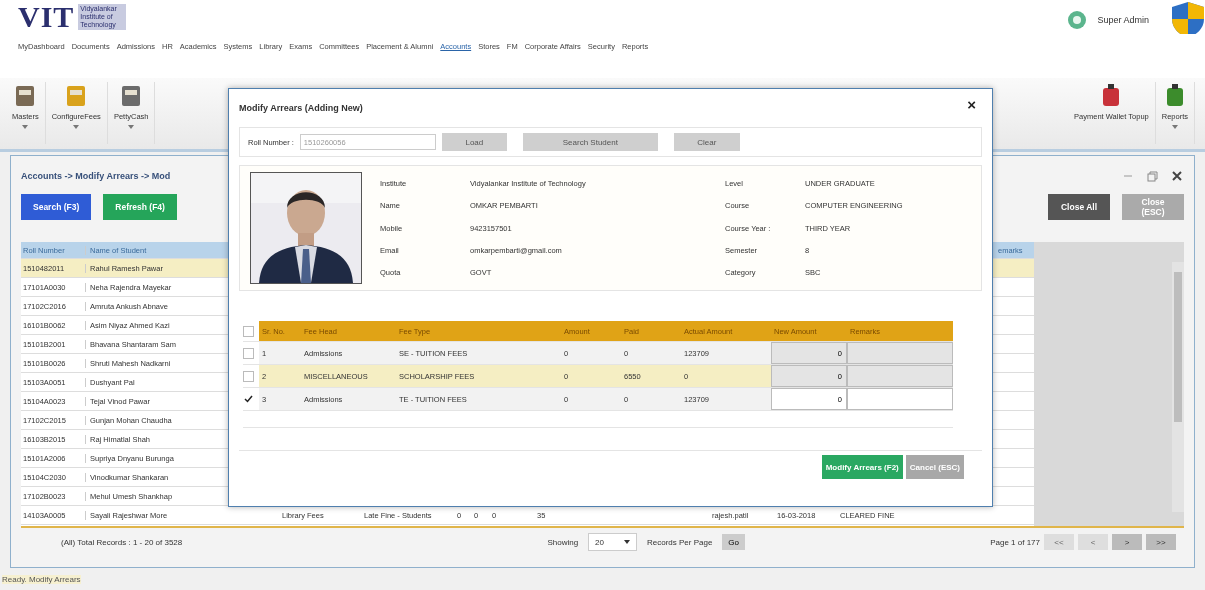 The height and width of the screenshot is (590, 1205). Describe the element at coordinates (1127, 542) in the screenshot. I see `page-button: >` at that location.